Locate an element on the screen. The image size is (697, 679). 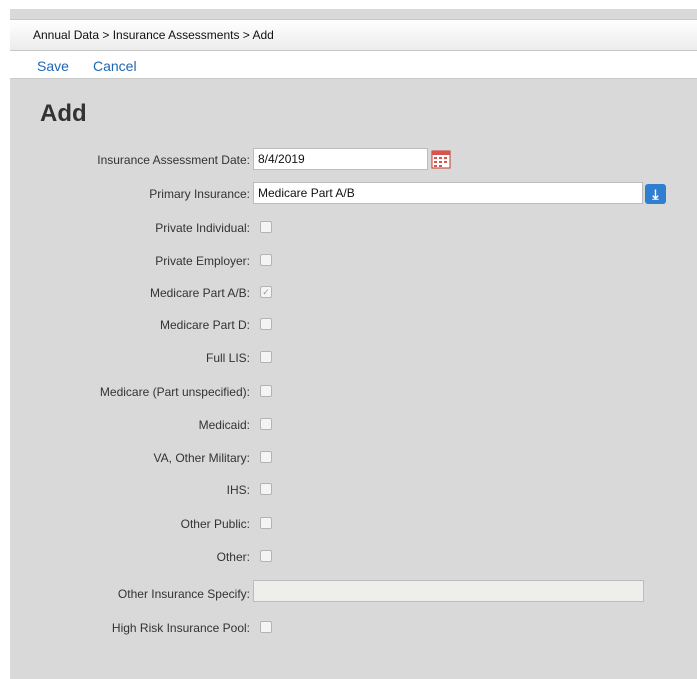
other-insurance-specify-input is located at coordinates (448, 591).